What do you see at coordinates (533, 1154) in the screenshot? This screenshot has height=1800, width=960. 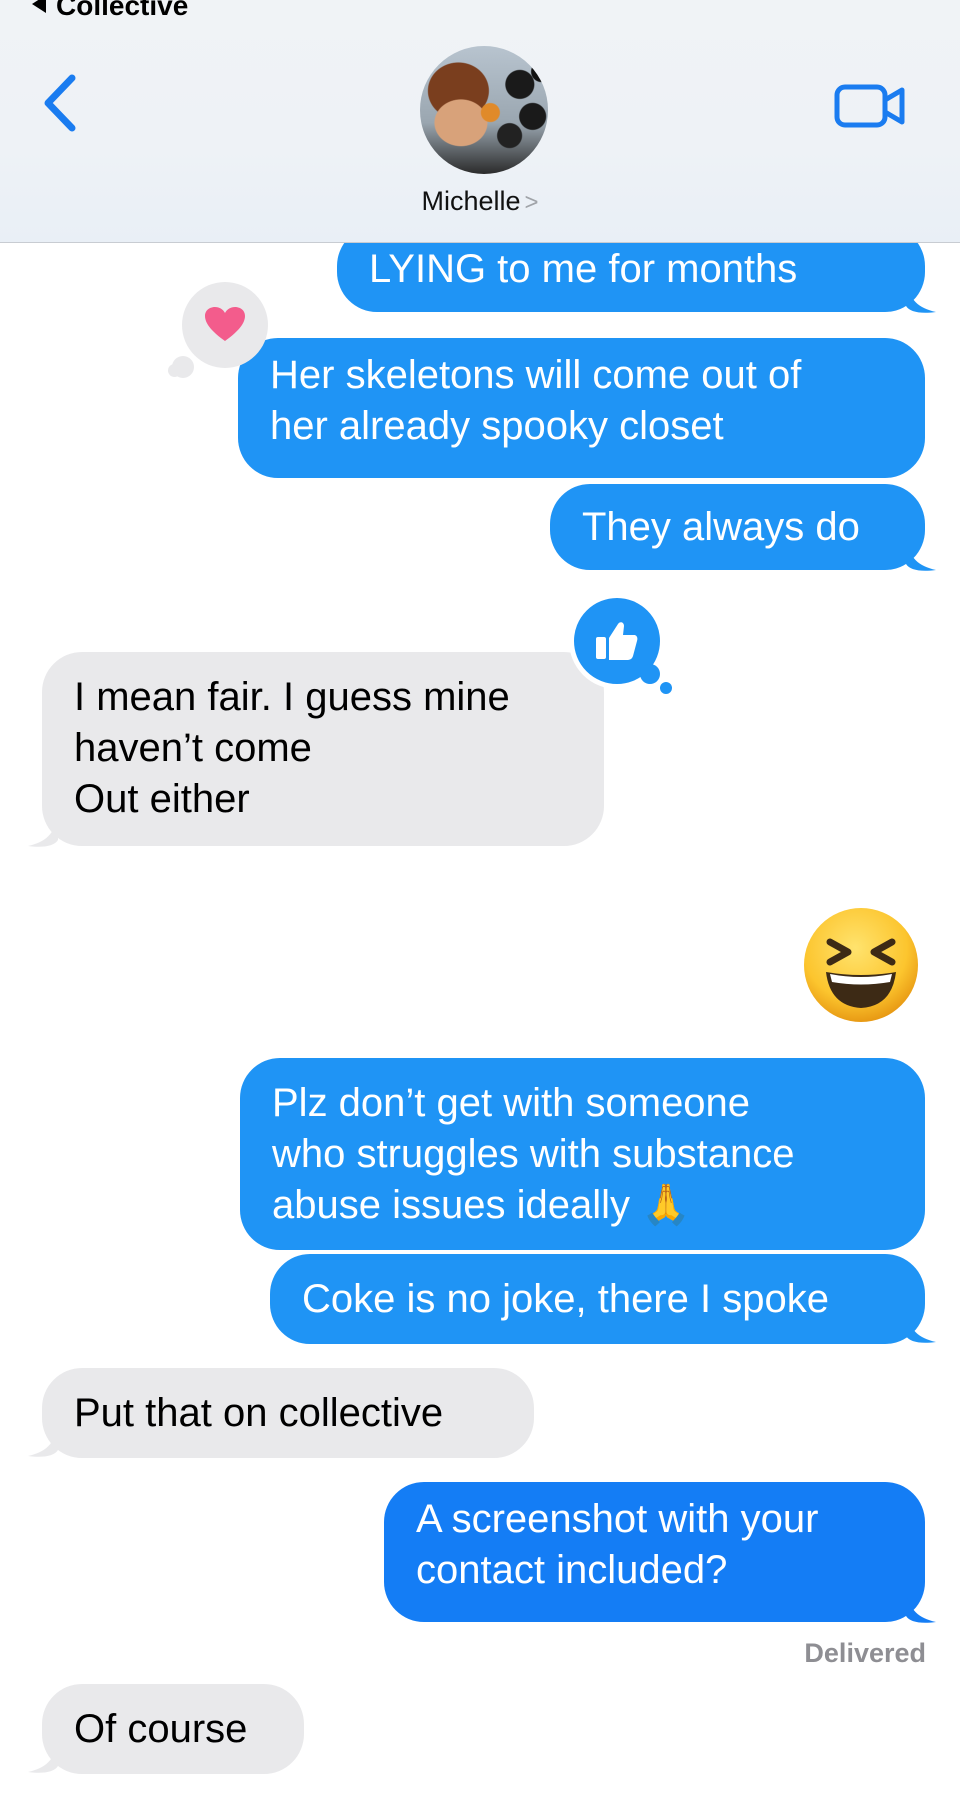 I see `message-text: who struggles with substance` at bounding box center [533, 1154].